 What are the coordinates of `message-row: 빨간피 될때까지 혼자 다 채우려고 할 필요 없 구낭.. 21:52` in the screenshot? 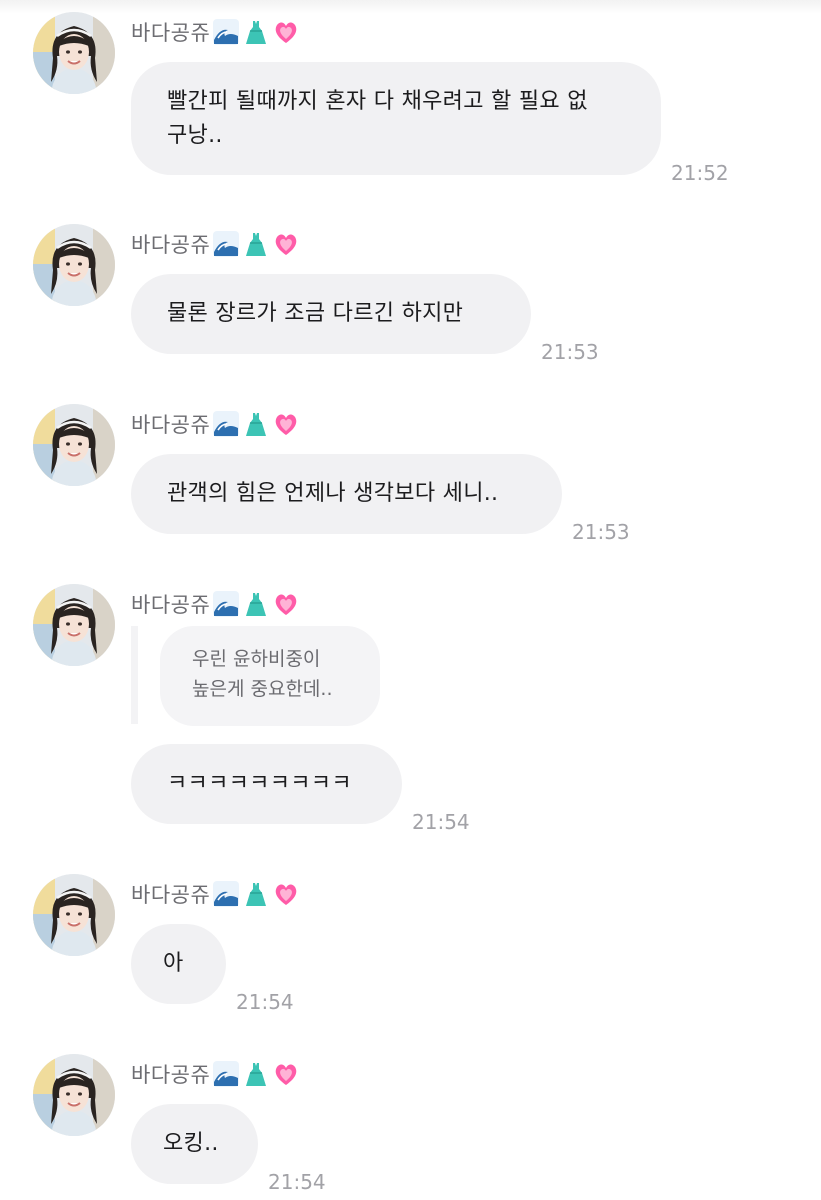 It's located at (430, 123).